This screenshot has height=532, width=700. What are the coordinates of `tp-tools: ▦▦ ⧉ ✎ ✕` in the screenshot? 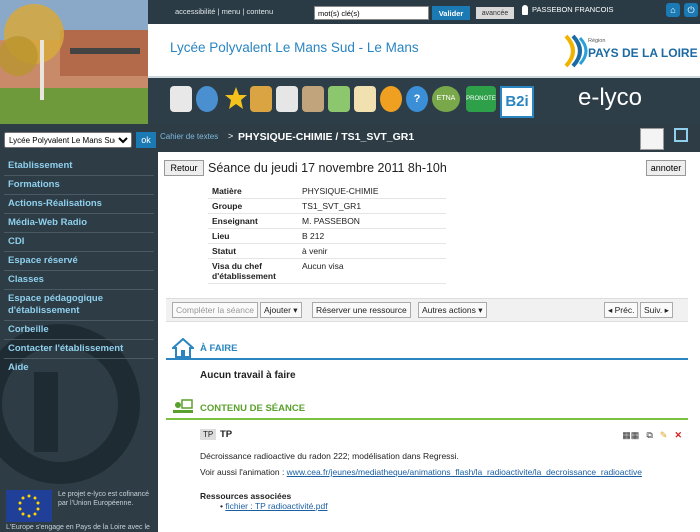 It's located at (650, 435).